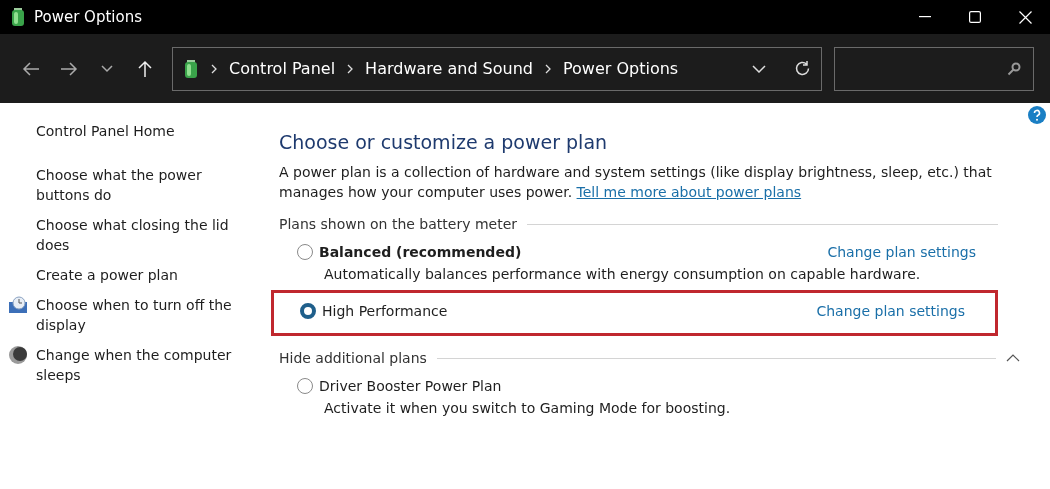 This screenshot has height=489, width=1050. Describe the element at coordinates (398, 224) in the screenshot. I see `group-heading: Plans shown on the battery meter` at that location.